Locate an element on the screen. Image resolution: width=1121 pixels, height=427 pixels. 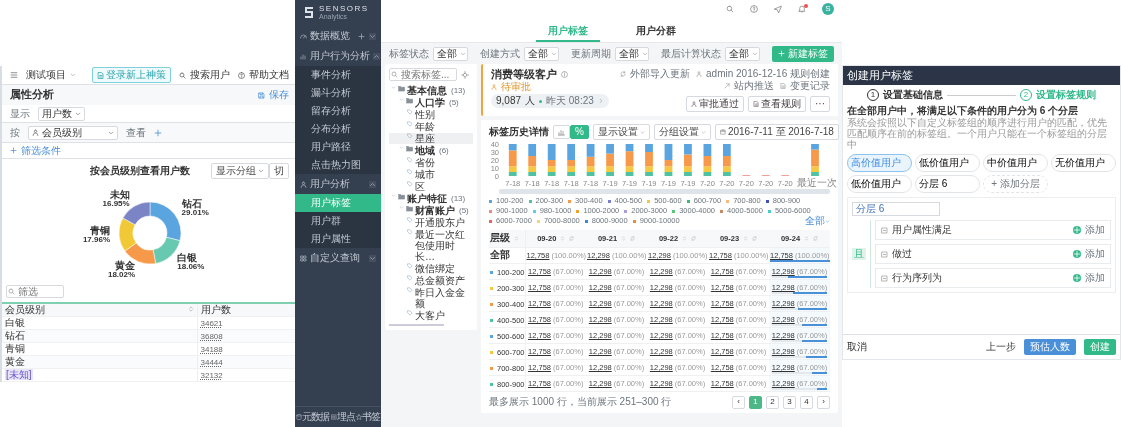
logo-icon is located at coordinates (309, 13).